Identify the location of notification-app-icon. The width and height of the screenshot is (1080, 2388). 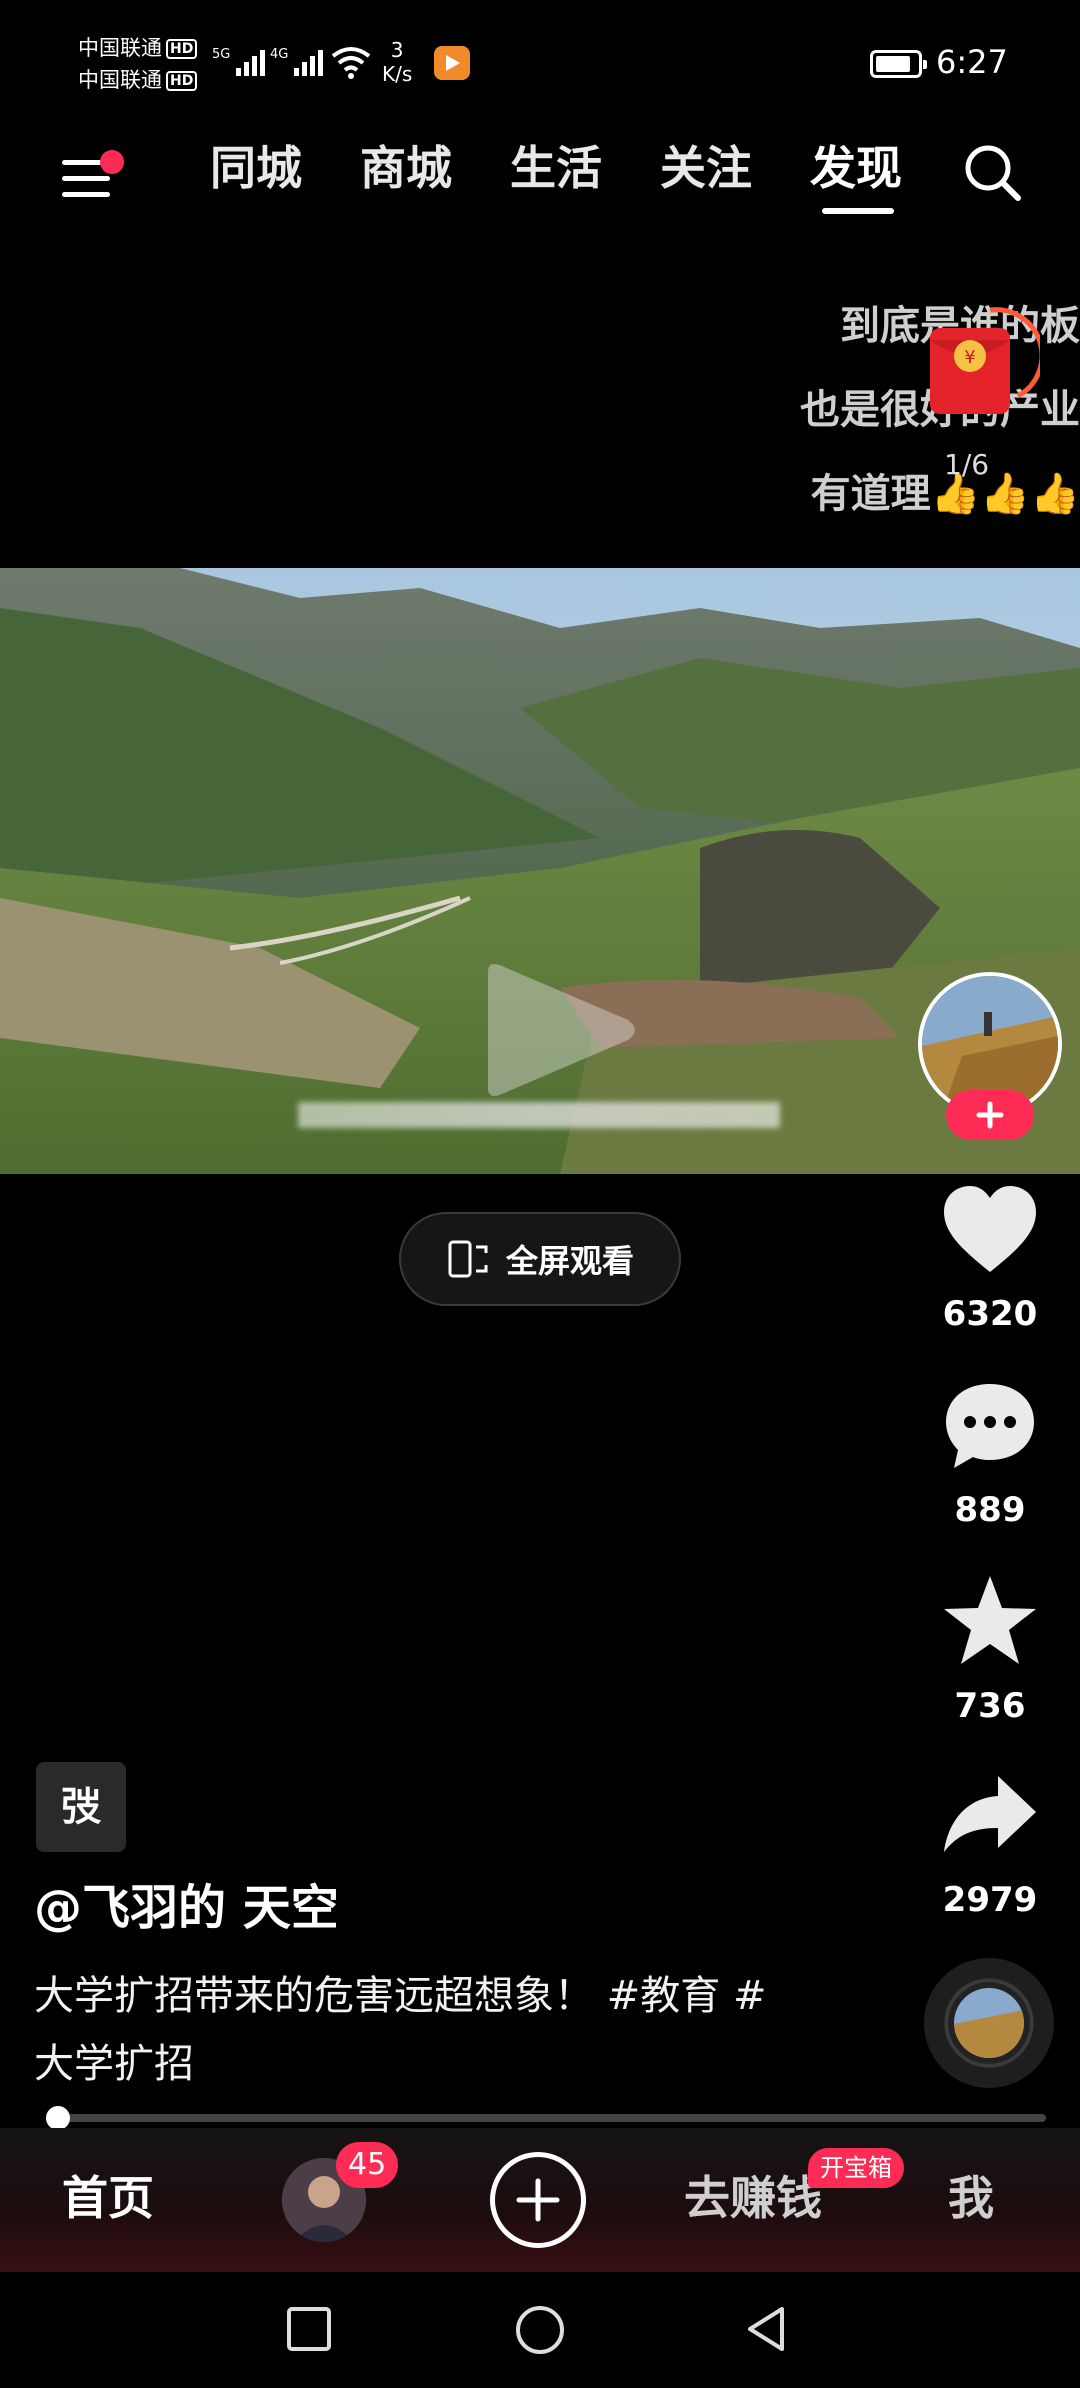
(452, 63).